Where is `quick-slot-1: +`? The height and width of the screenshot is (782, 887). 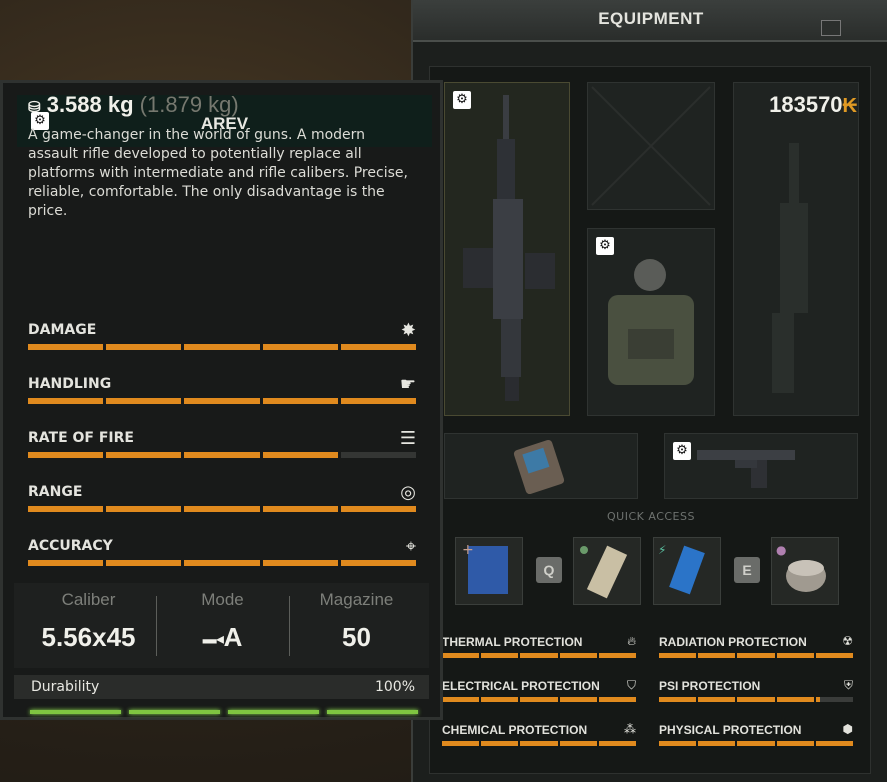
quick-slot-1: + is located at coordinates (489, 571).